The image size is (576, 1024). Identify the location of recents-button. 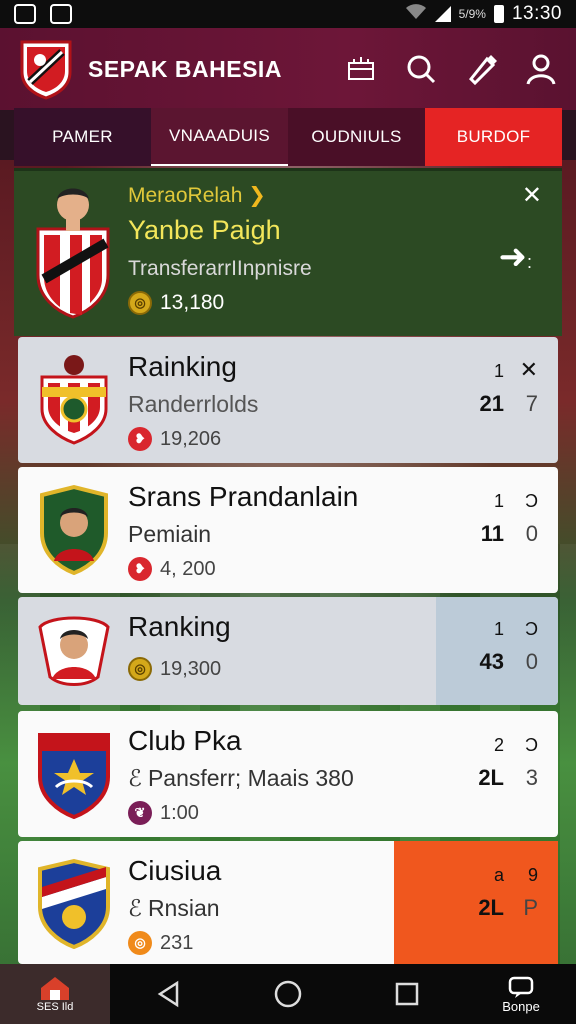
(406, 994).